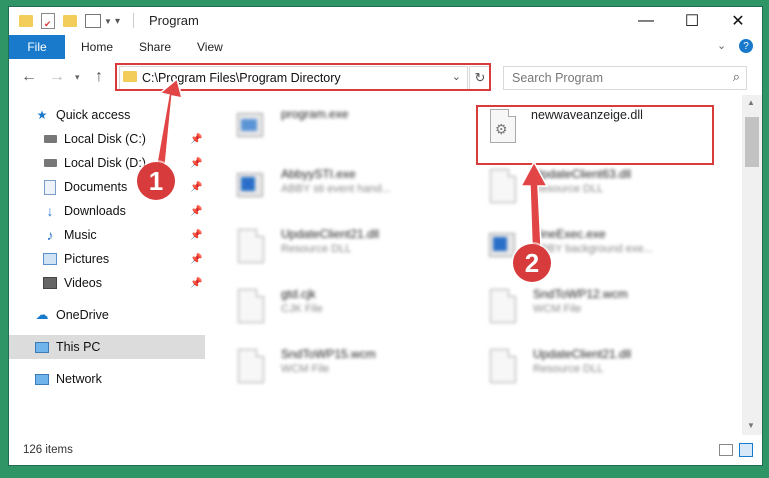 This screenshot has height=478, width=769. I want to click on arrow-1-icon, so click(169, 123).